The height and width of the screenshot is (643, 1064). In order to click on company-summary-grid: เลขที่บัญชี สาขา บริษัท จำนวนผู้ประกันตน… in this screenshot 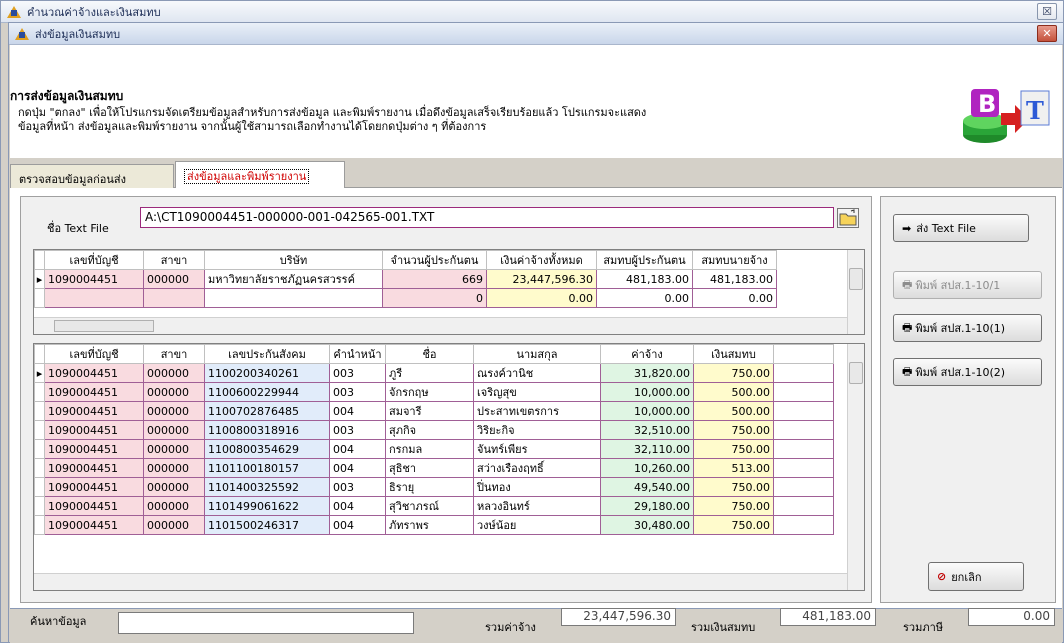, I will do `click(449, 292)`.